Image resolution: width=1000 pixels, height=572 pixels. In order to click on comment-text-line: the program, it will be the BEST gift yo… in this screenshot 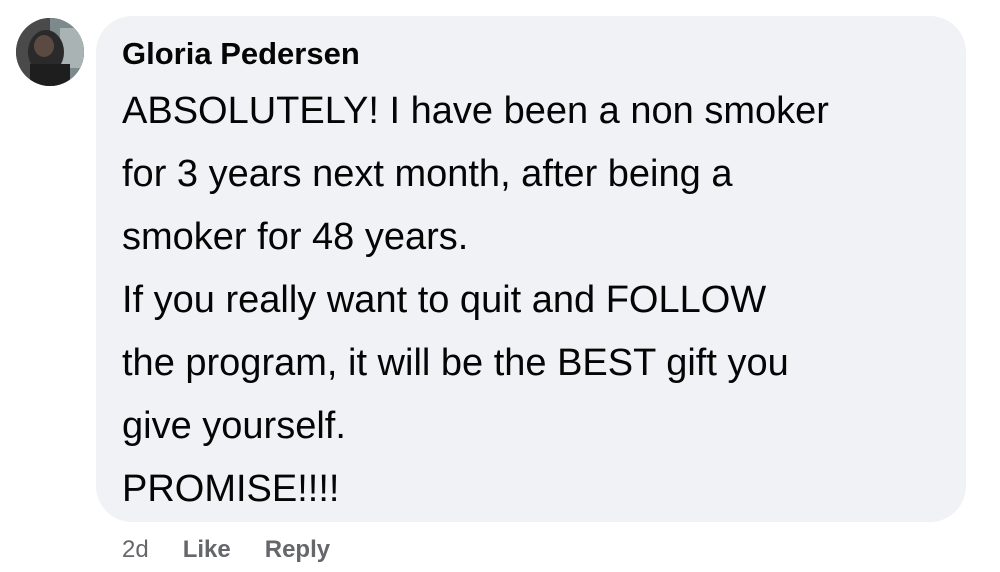, I will do `click(455, 363)`.